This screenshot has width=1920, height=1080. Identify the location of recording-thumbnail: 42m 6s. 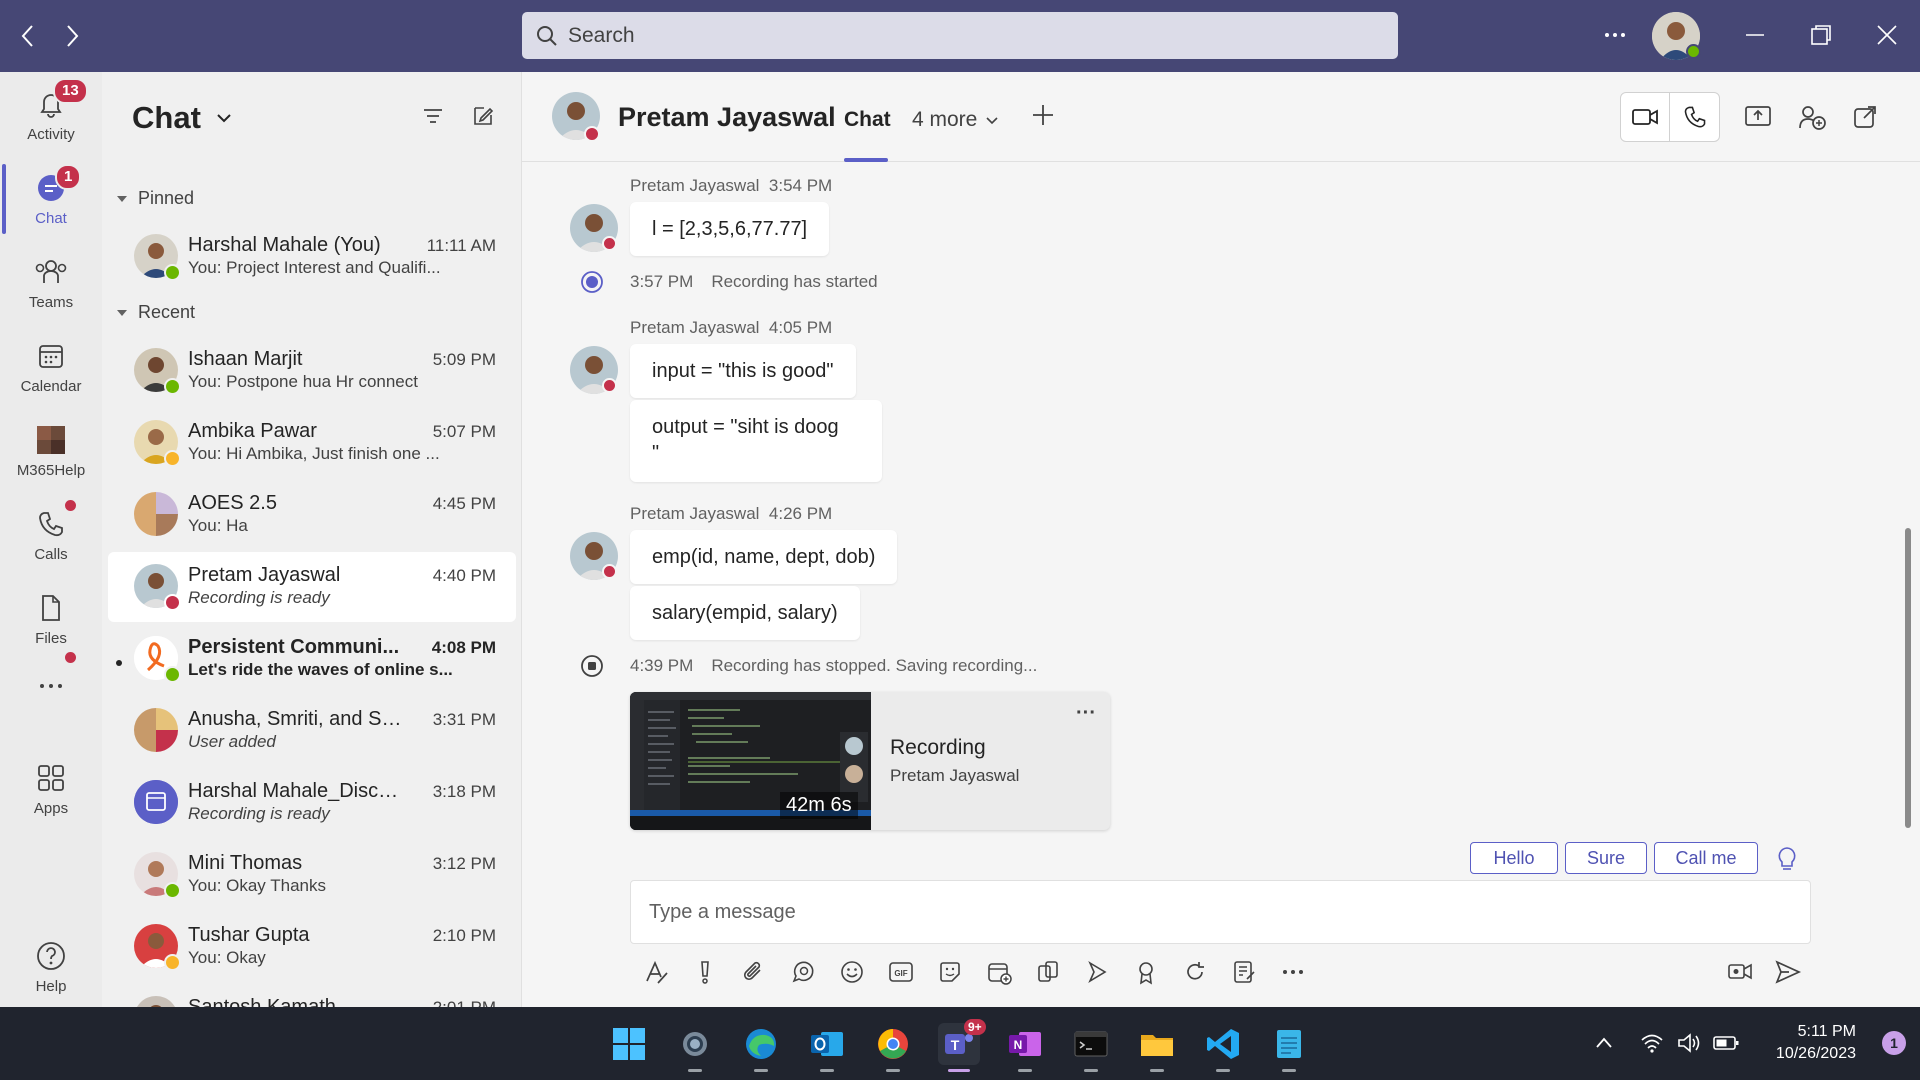
(750, 761).